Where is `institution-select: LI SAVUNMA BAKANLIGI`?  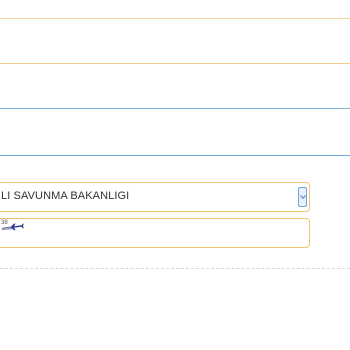 institution-select: LI SAVUNMA BAKANLIGI is located at coordinates (155, 197).